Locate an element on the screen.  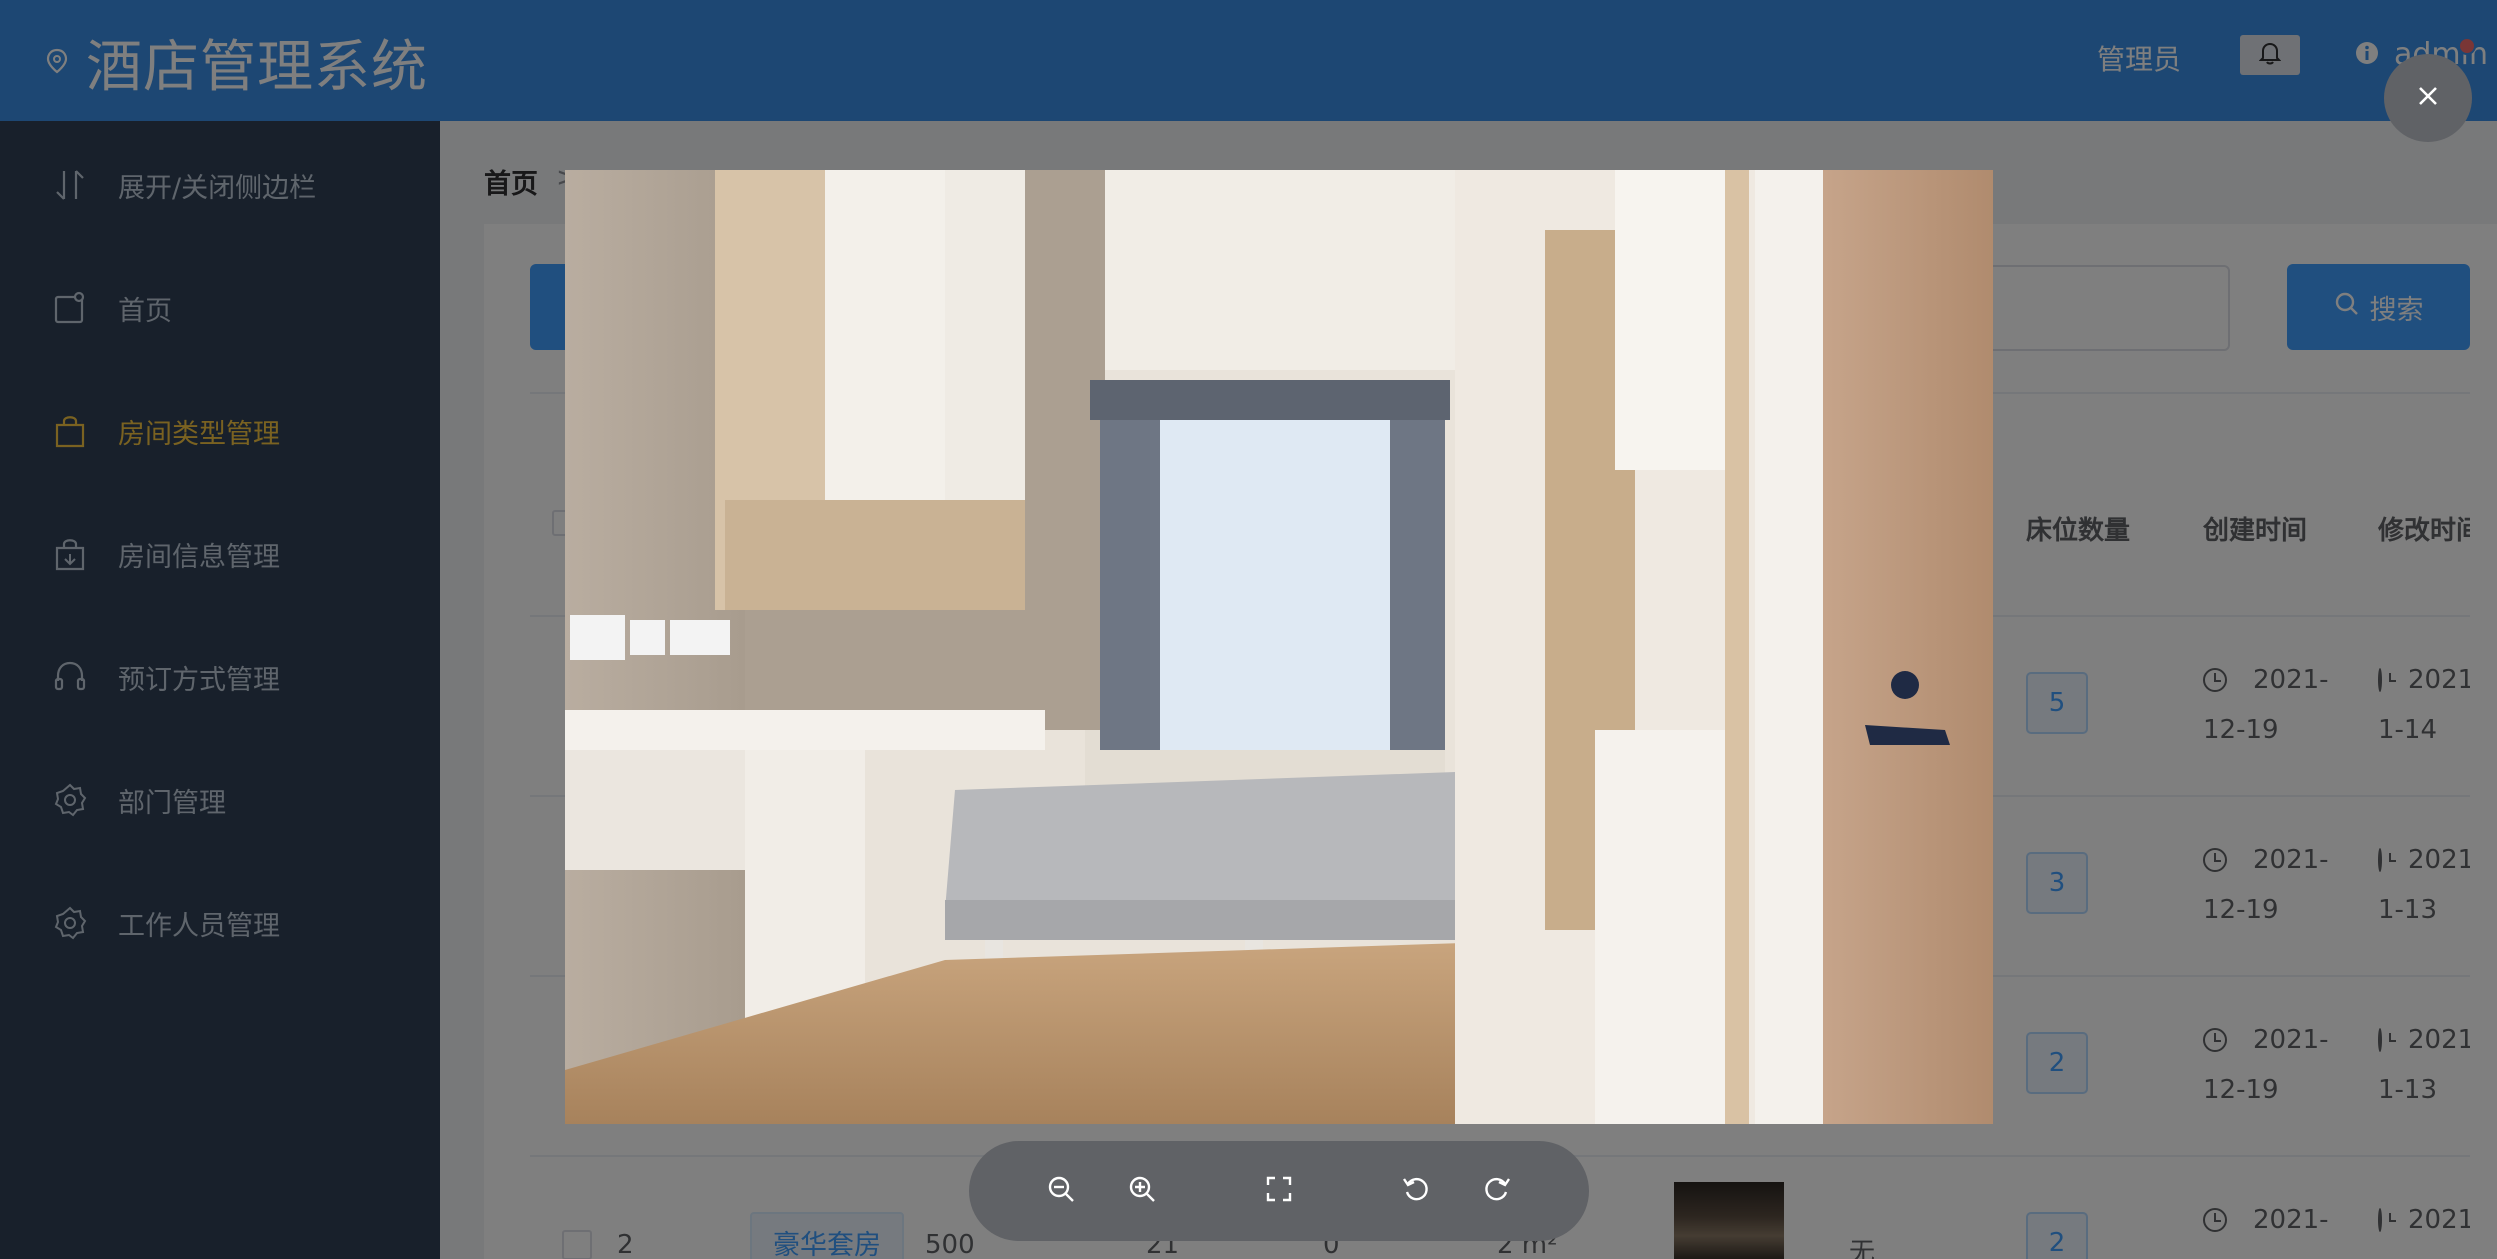
viewer-toolbar is located at coordinates (1279, 1191).